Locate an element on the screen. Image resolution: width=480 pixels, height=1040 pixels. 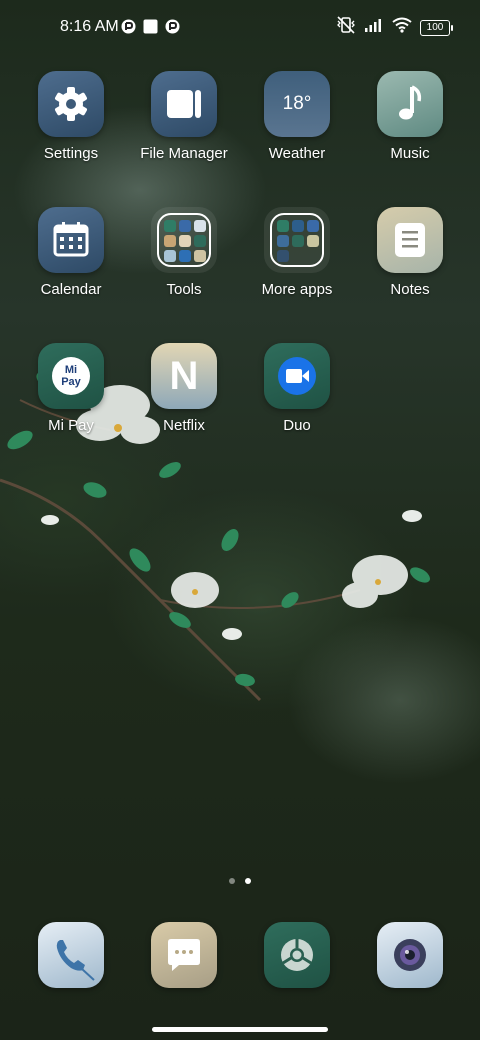
calendar-icon is located at coordinates (71, 240).